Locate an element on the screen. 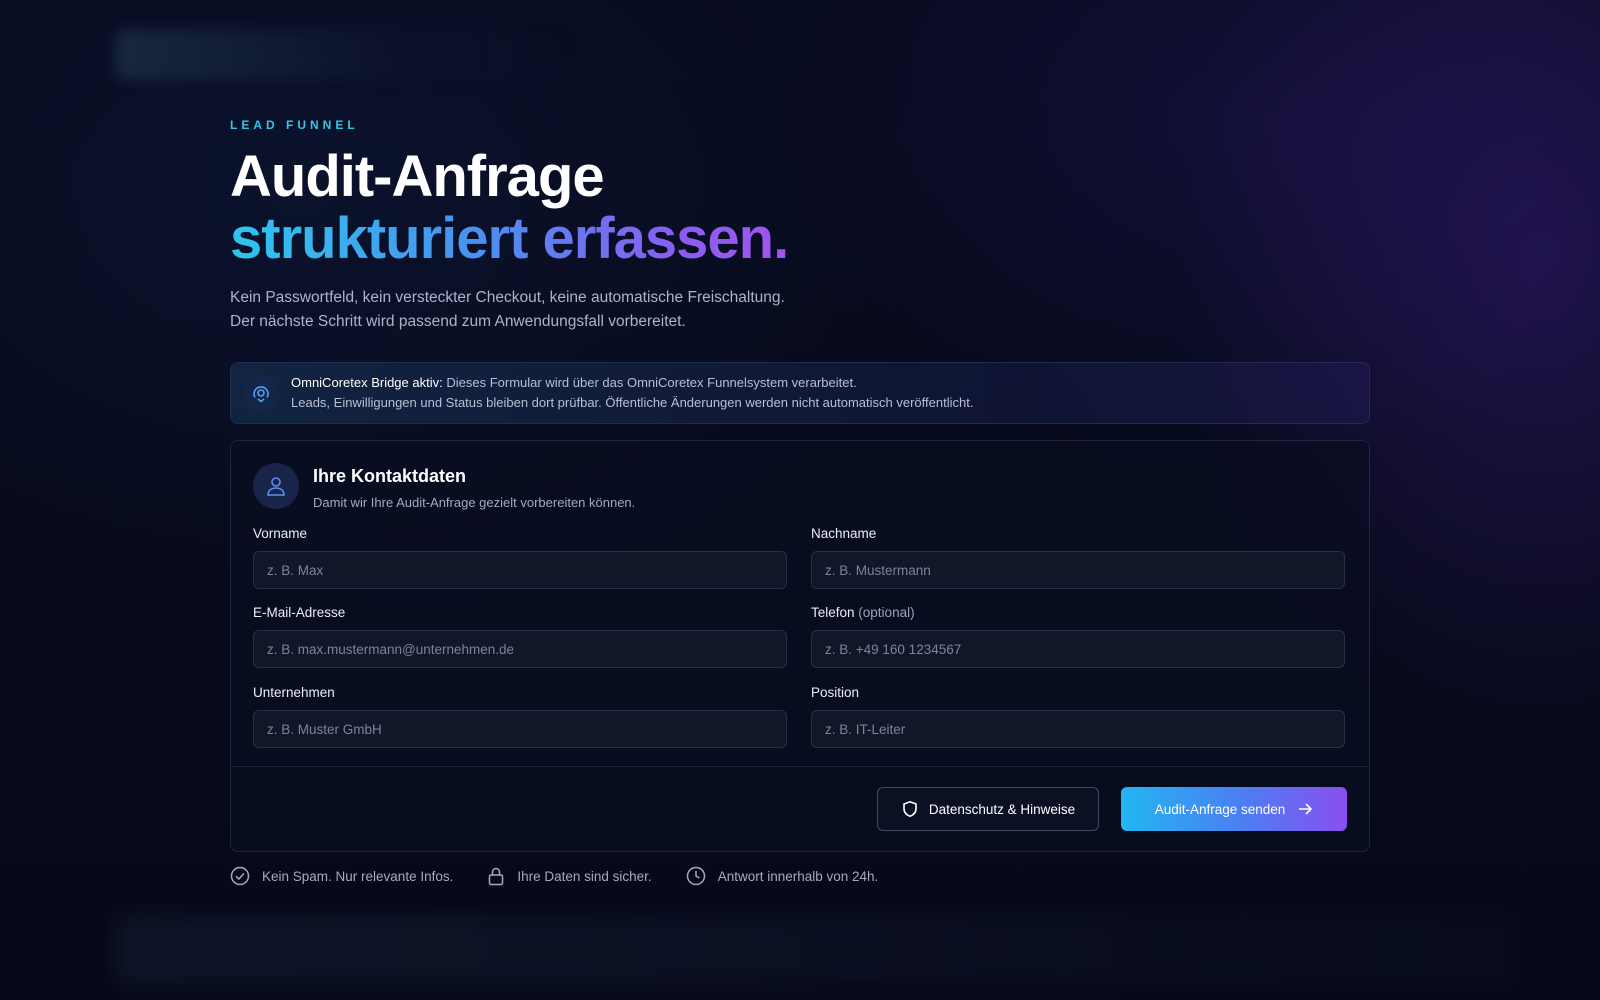  bridge-signal-icon is located at coordinates (261, 393).